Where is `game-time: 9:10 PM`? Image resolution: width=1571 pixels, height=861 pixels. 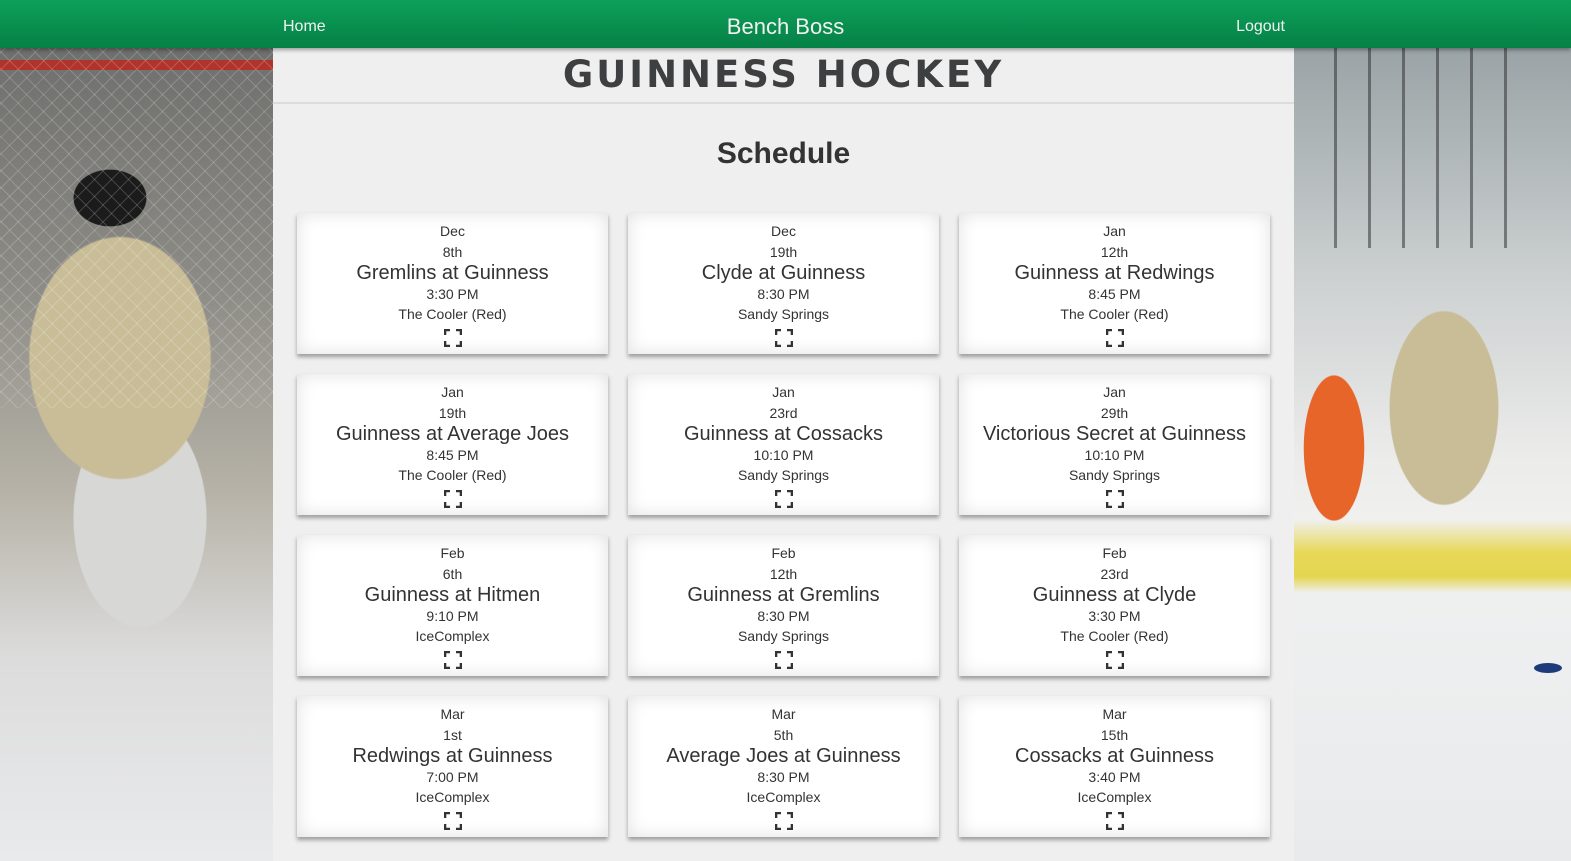 game-time: 9:10 PM is located at coordinates (452, 616).